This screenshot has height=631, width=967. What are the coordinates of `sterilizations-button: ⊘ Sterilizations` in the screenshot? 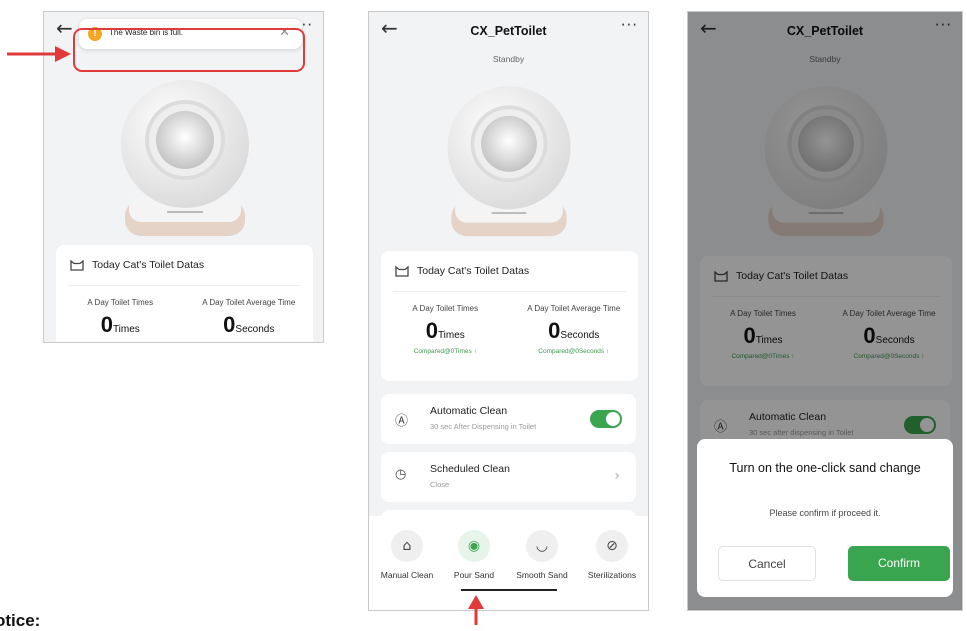 It's located at (612, 555).